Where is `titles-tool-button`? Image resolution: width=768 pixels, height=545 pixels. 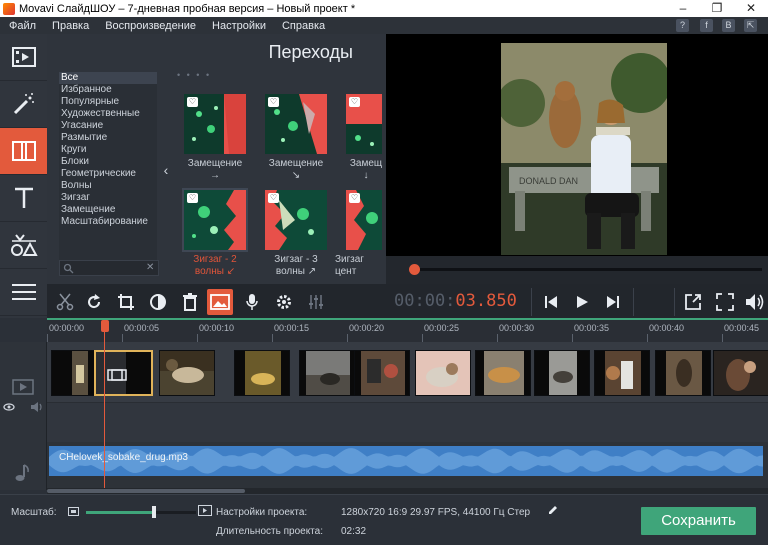 titles-tool-button is located at coordinates (23, 198).